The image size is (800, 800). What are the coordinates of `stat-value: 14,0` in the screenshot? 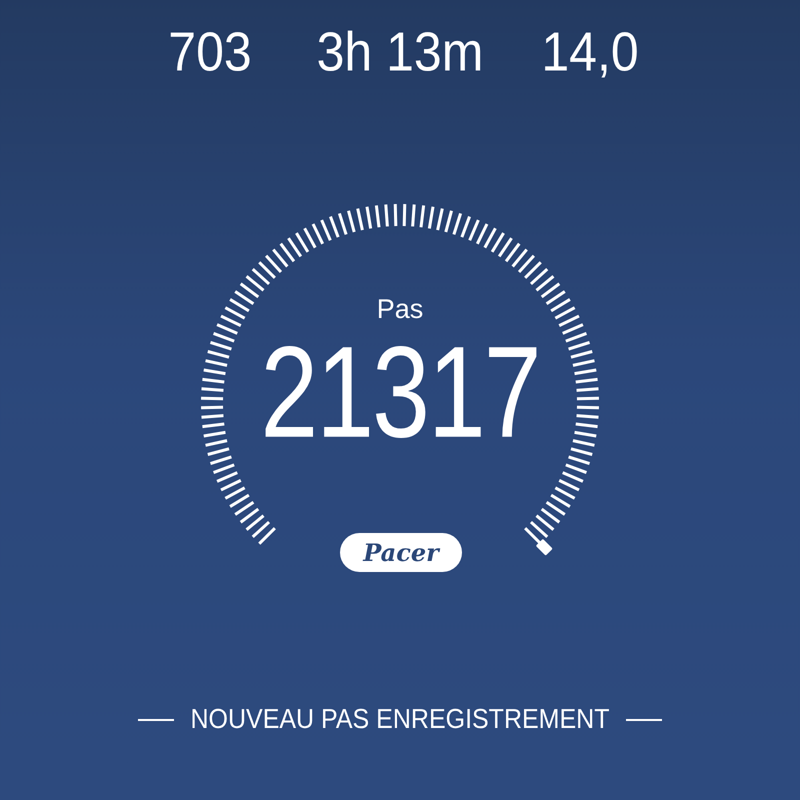 It's located at (590, 54).